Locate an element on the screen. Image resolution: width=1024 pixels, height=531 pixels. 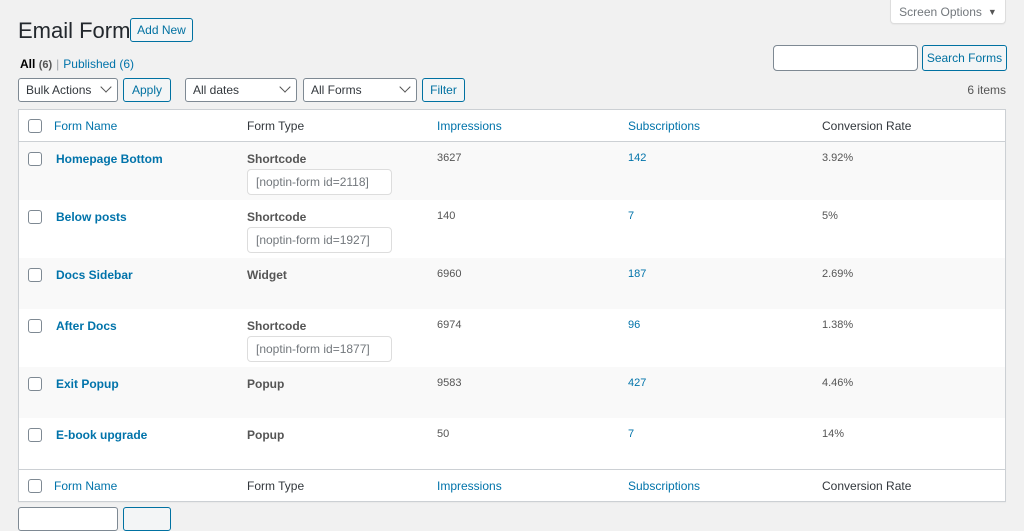
dates-select: All dates is located at coordinates (241, 90).